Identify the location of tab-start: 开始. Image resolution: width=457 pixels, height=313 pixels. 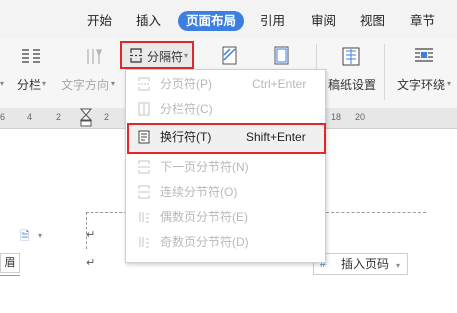
(99, 21).